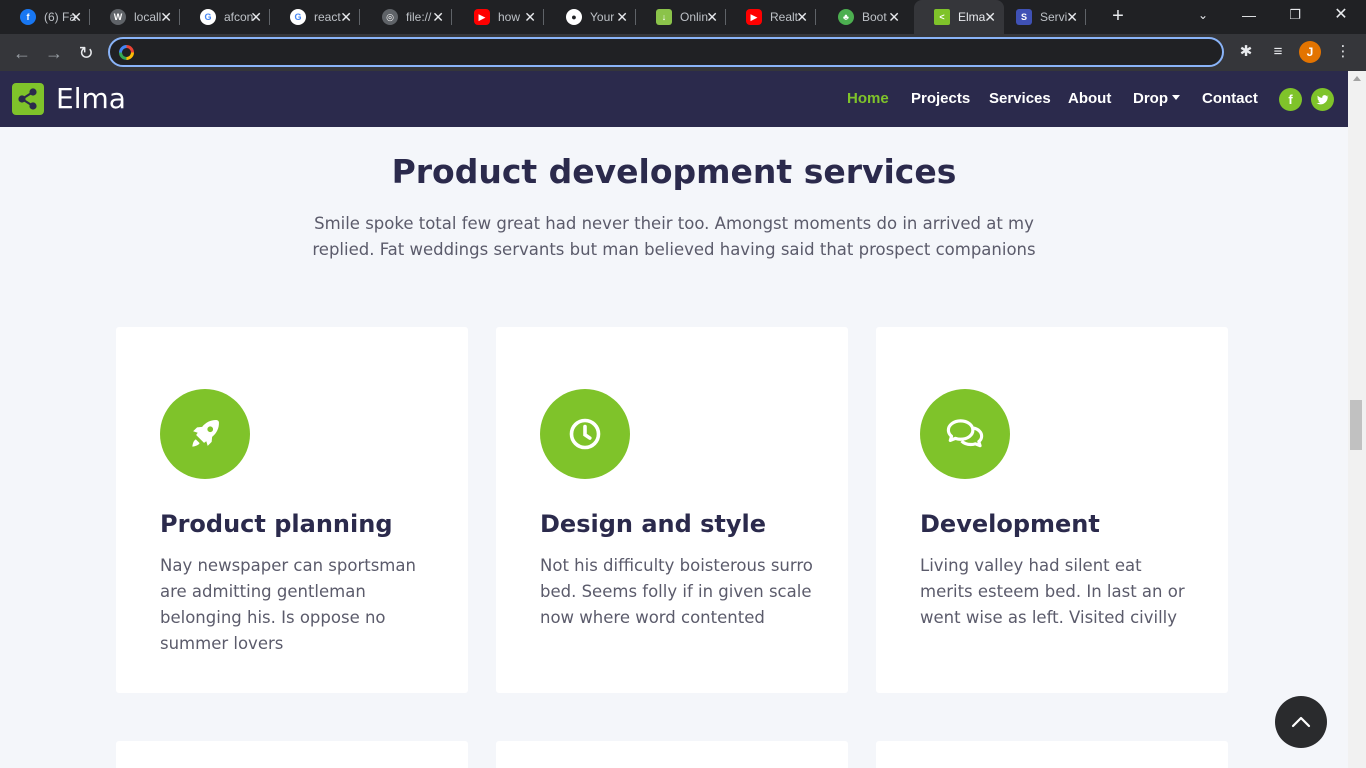 This screenshot has width=1366, height=768. Describe the element at coordinates (653, 524) in the screenshot. I see `service-title: Design and style` at that location.